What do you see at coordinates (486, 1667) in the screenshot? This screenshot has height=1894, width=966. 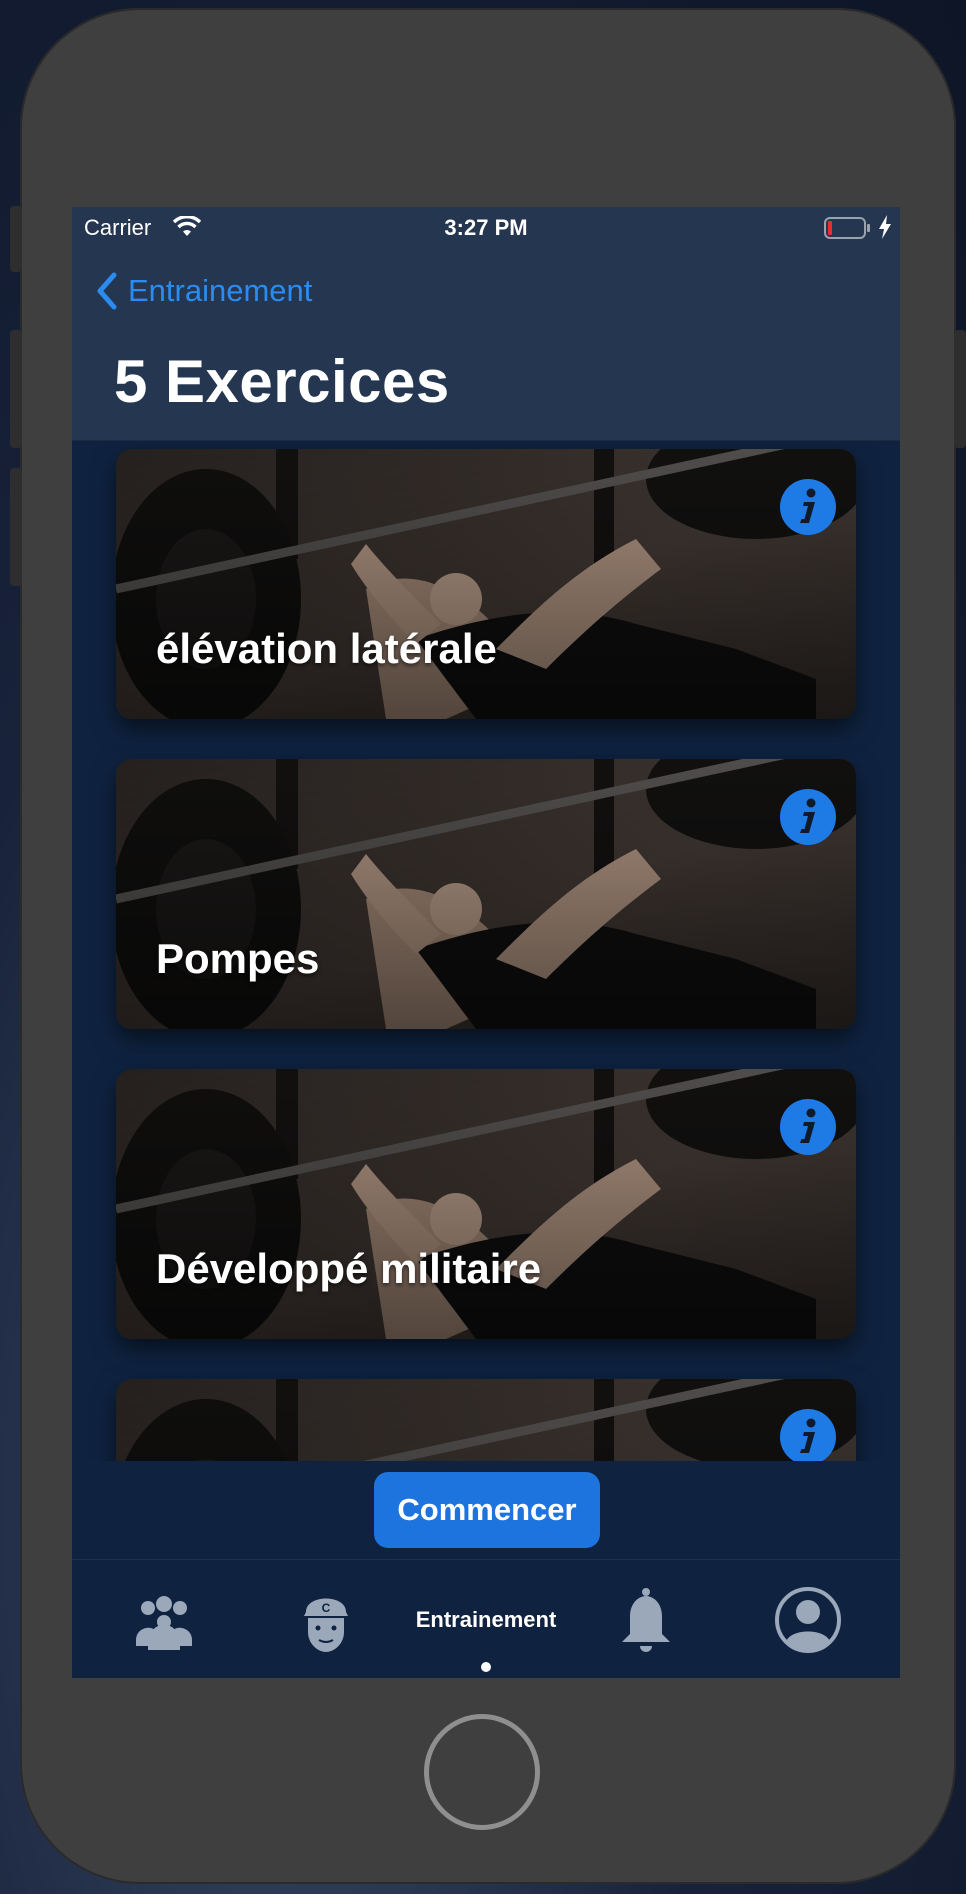 I see `active-tab-indicator` at bounding box center [486, 1667].